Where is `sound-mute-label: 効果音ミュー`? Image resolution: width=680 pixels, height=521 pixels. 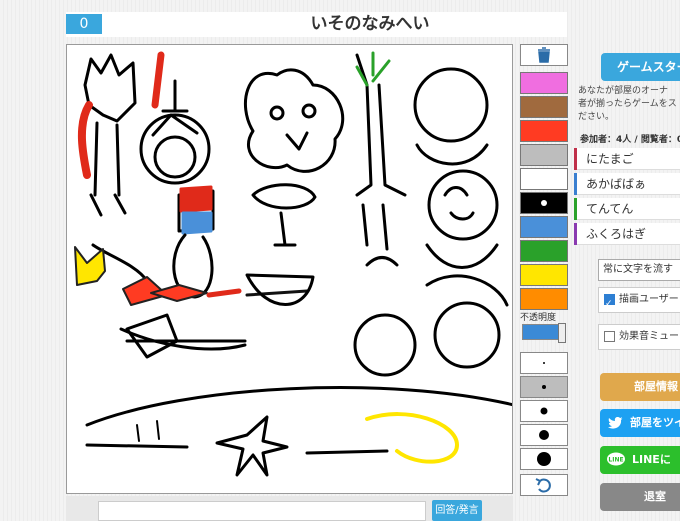 sound-mute-label: 効果音ミュー is located at coordinates (649, 336).